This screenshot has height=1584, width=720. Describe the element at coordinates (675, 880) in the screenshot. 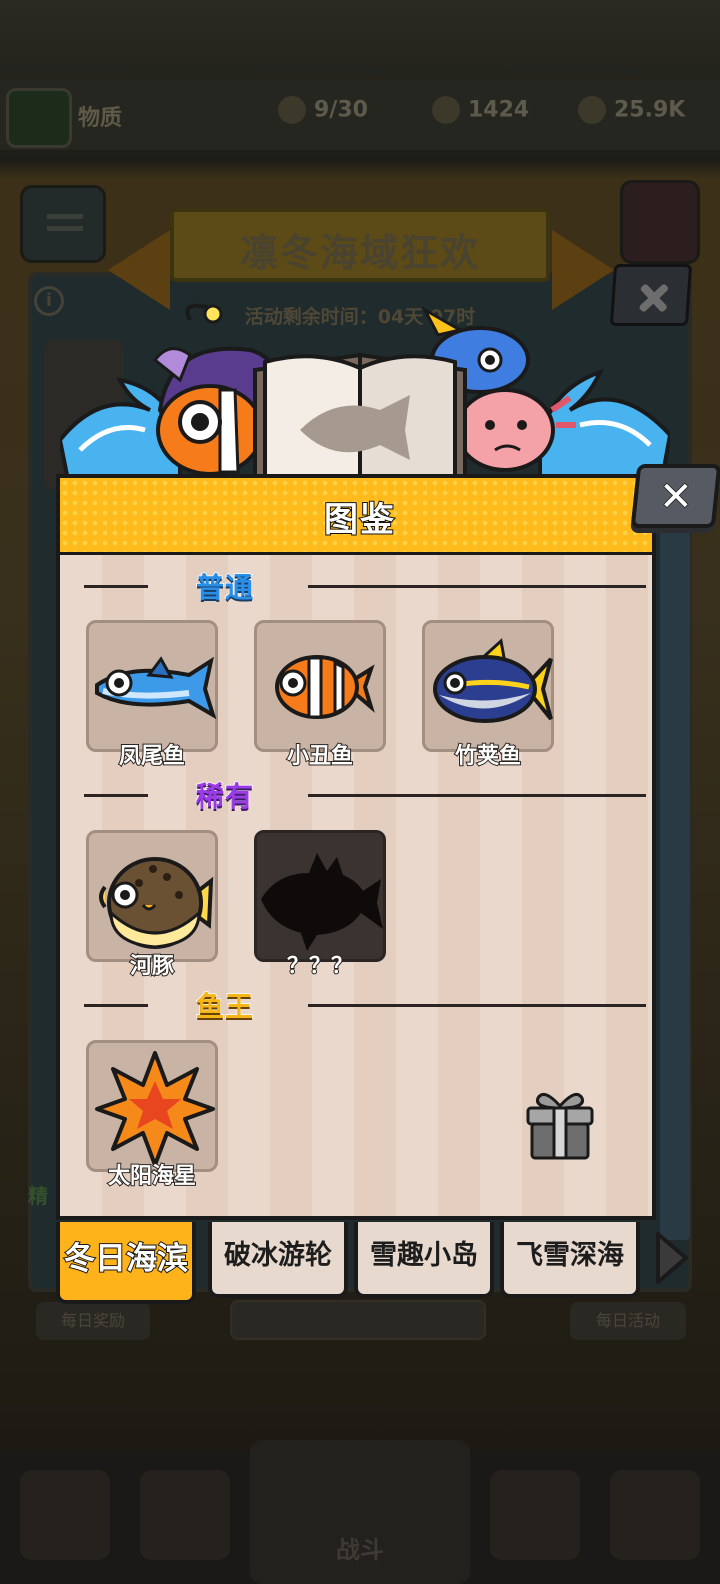

I see `side-strip` at that location.